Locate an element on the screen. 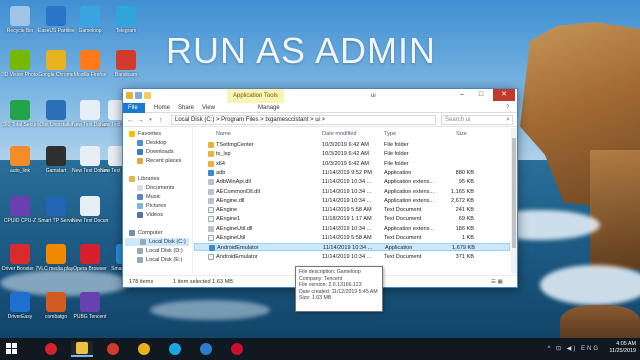  tab-manage: Manage is located at coordinates (269, 108).